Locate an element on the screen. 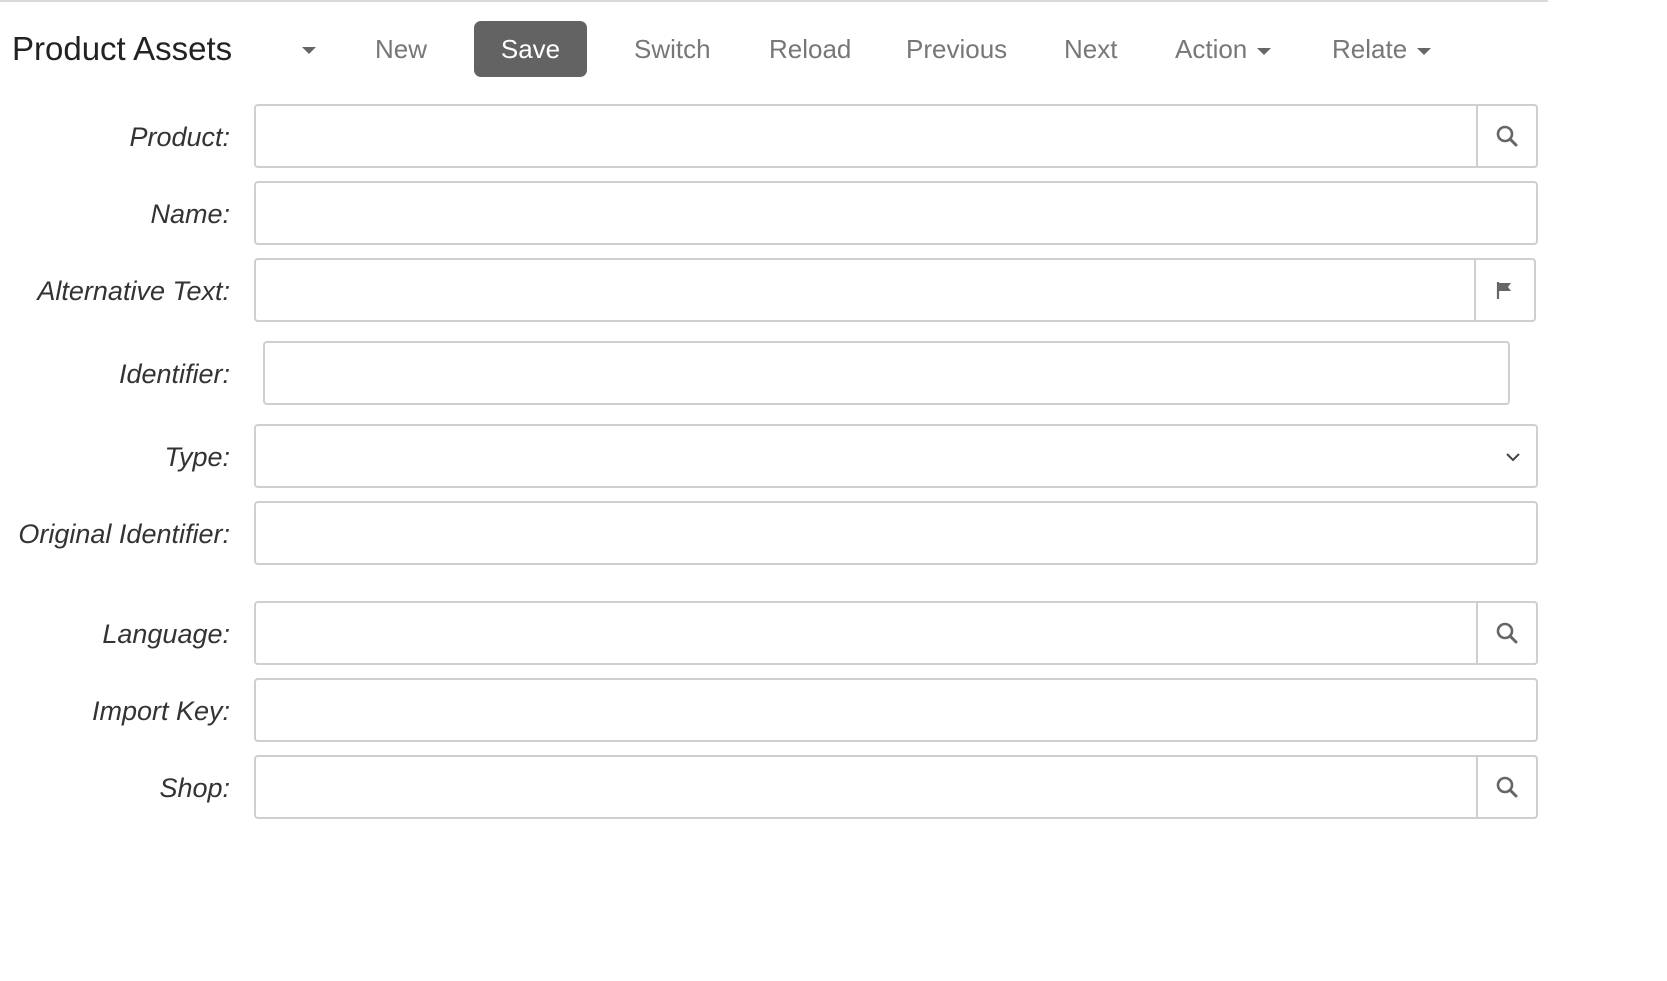 The height and width of the screenshot is (981, 1667). original-identifier-input is located at coordinates (896, 533).